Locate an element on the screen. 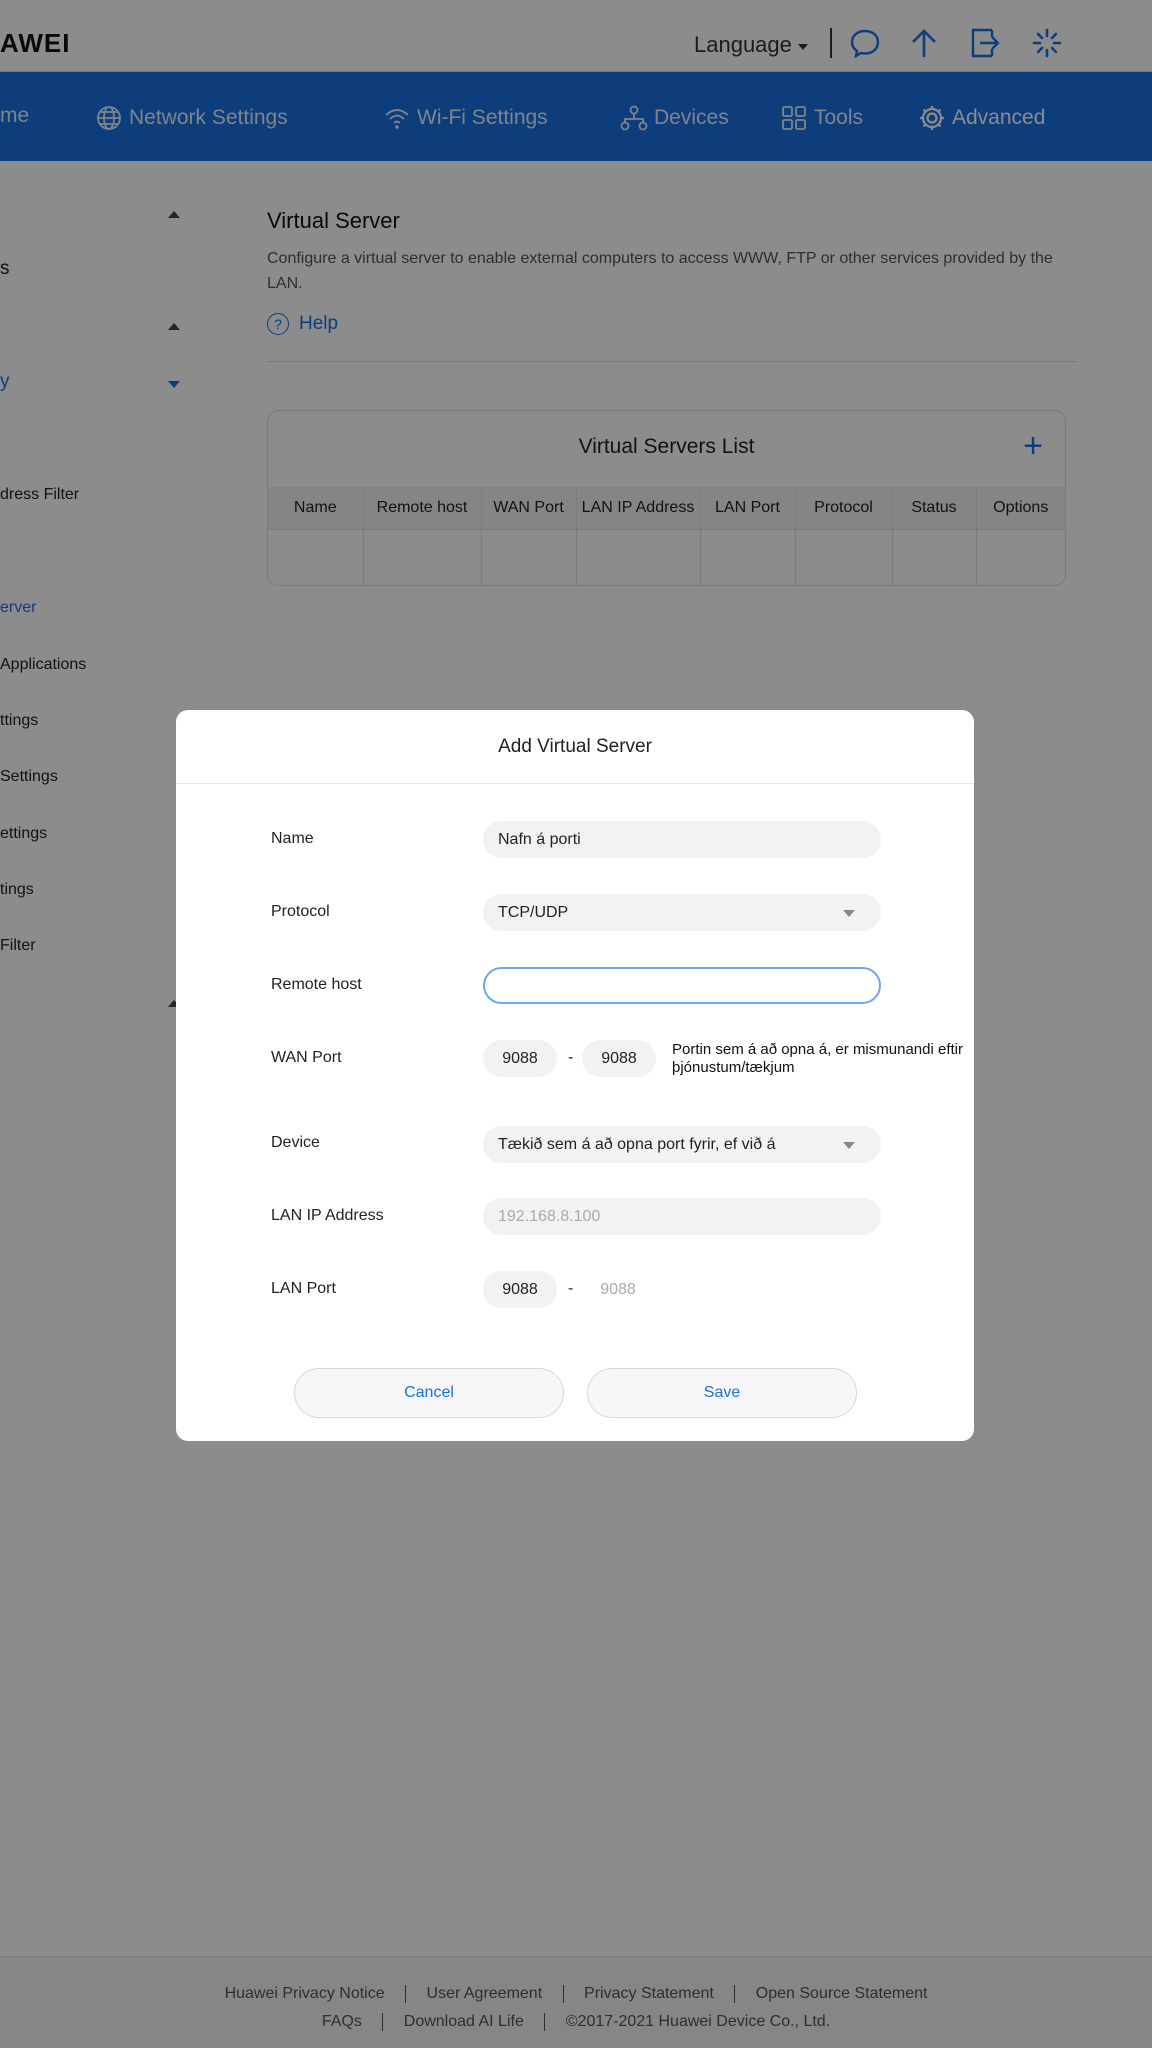  dialog-title: Add Virtual Server is located at coordinates (575, 747).